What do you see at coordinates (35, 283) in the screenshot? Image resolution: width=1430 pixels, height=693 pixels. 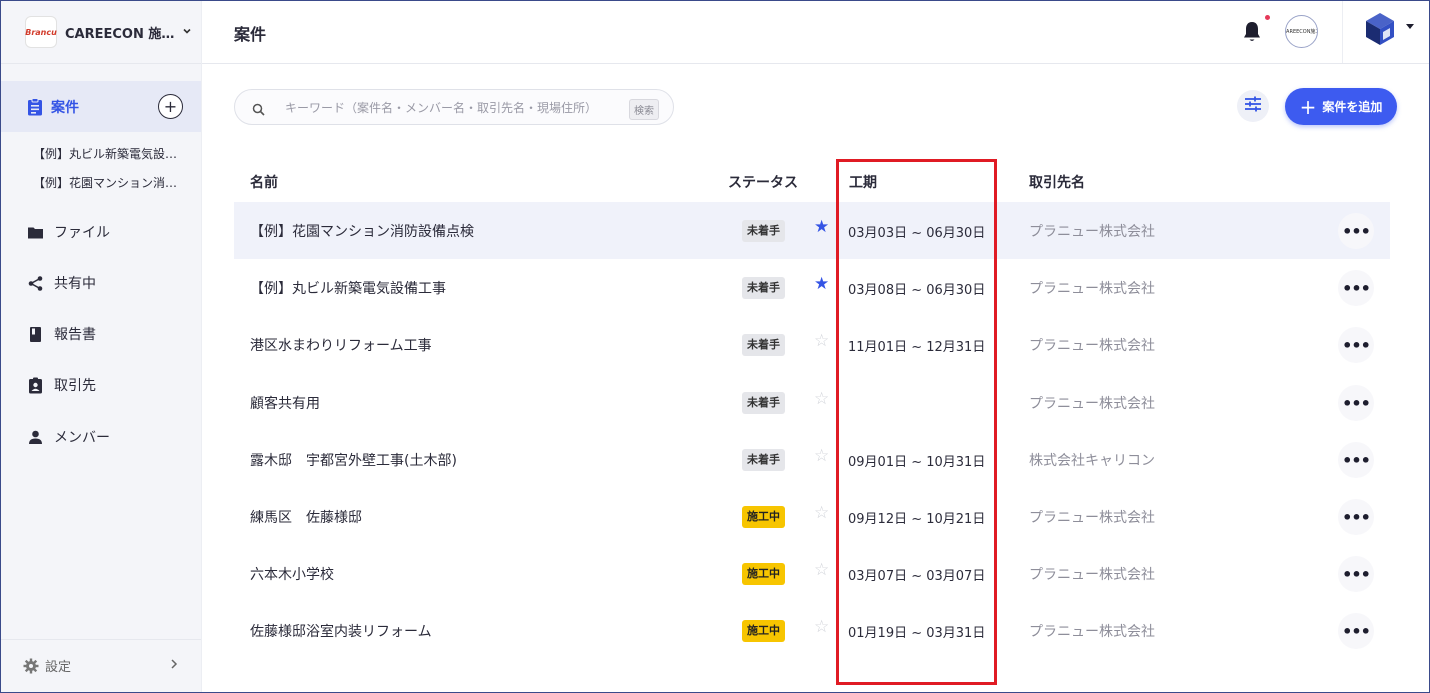 I see `share-icon` at bounding box center [35, 283].